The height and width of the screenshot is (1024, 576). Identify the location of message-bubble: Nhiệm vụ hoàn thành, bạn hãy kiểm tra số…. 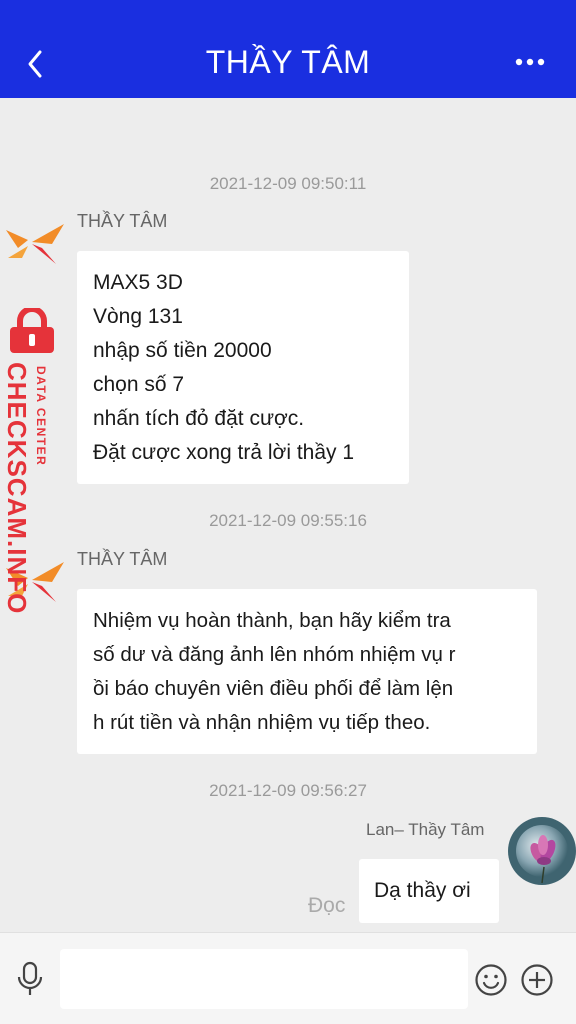
(307, 671).